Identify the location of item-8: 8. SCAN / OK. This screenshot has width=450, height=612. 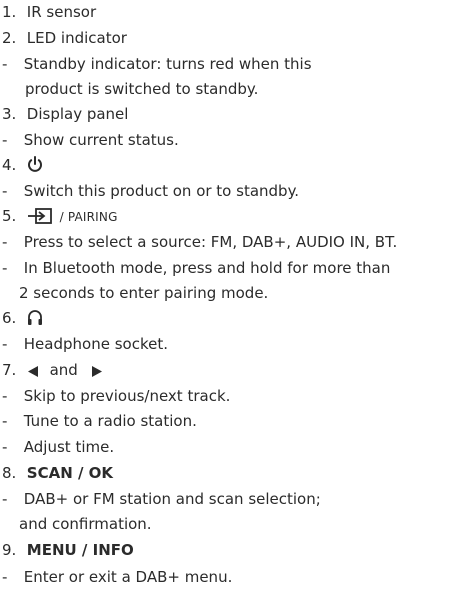
(57, 473).